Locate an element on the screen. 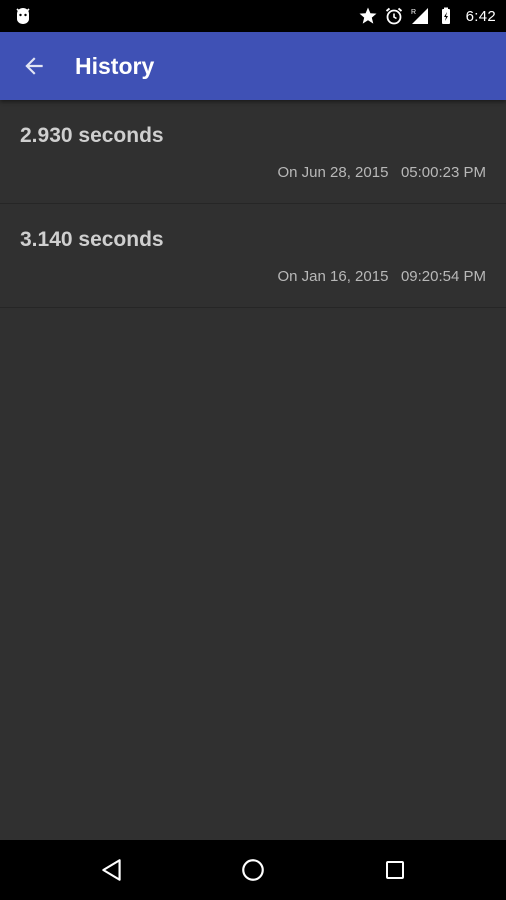 The width and height of the screenshot is (506, 900). item-date: On Jun 28, 2015 is located at coordinates (333, 172).